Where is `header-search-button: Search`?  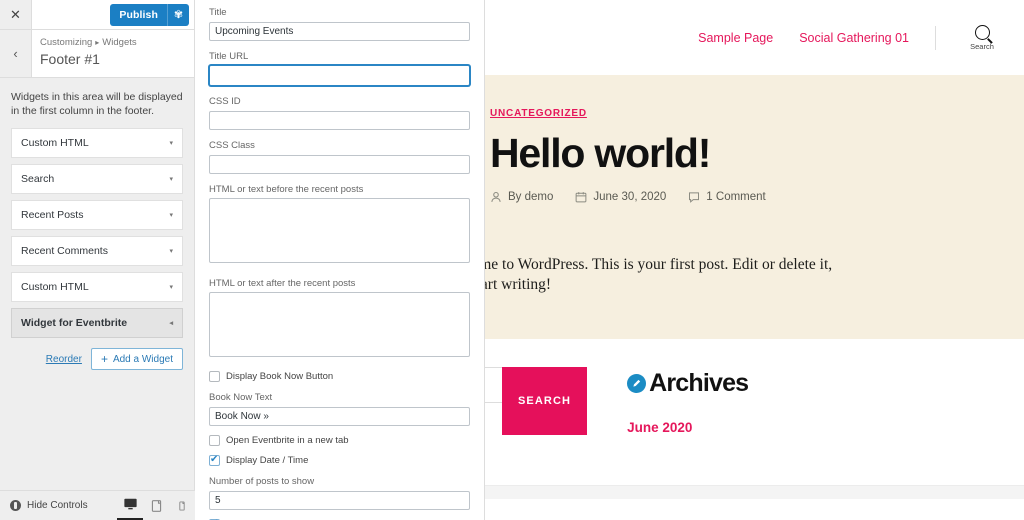 header-search-button: Search is located at coordinates (982, 37).